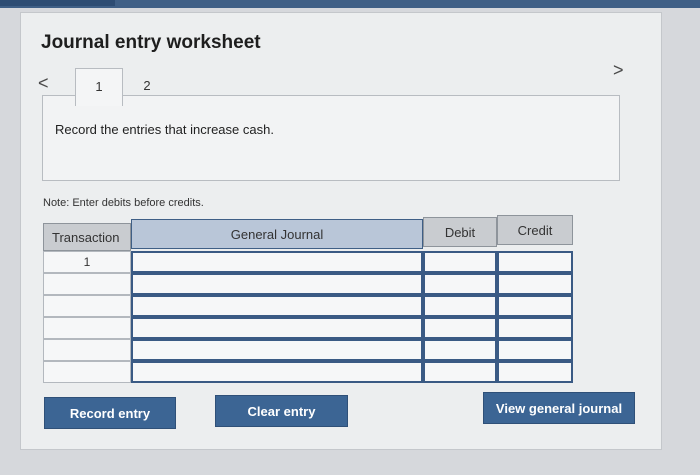  Describe the element at coordinates (618, 70) in the screenshot. I see `chevron-right-icon: >` at that location.